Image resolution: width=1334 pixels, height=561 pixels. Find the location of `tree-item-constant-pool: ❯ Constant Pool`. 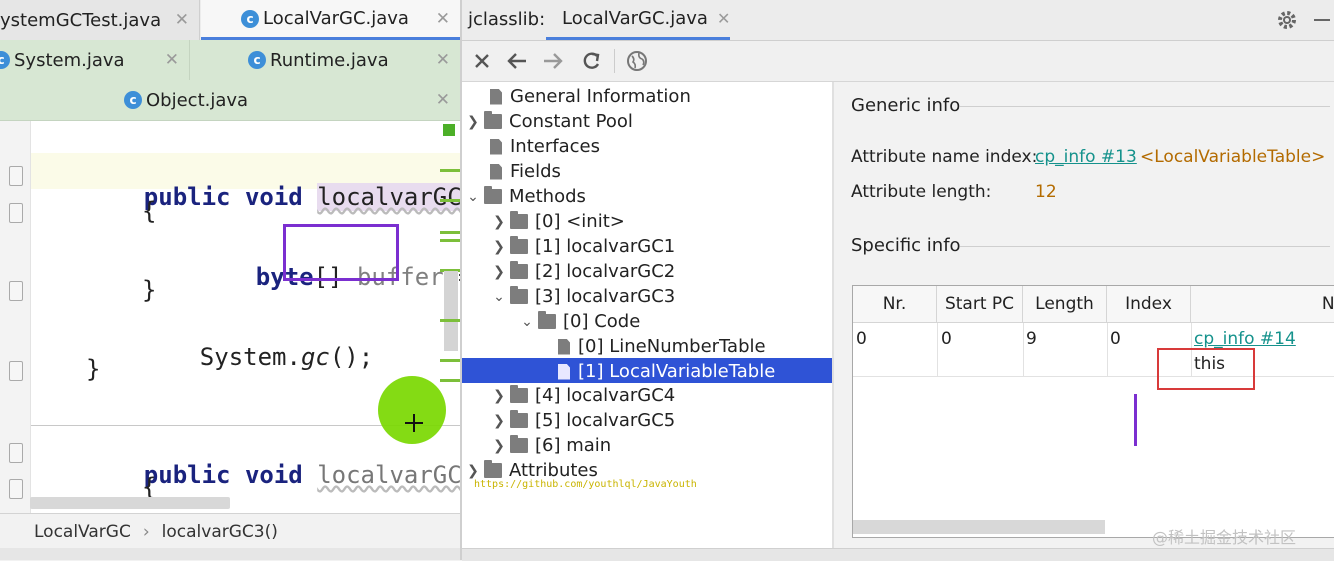

tree-item-constant-pool: ❯ Constant Pool is located at coordinates (547, 121).